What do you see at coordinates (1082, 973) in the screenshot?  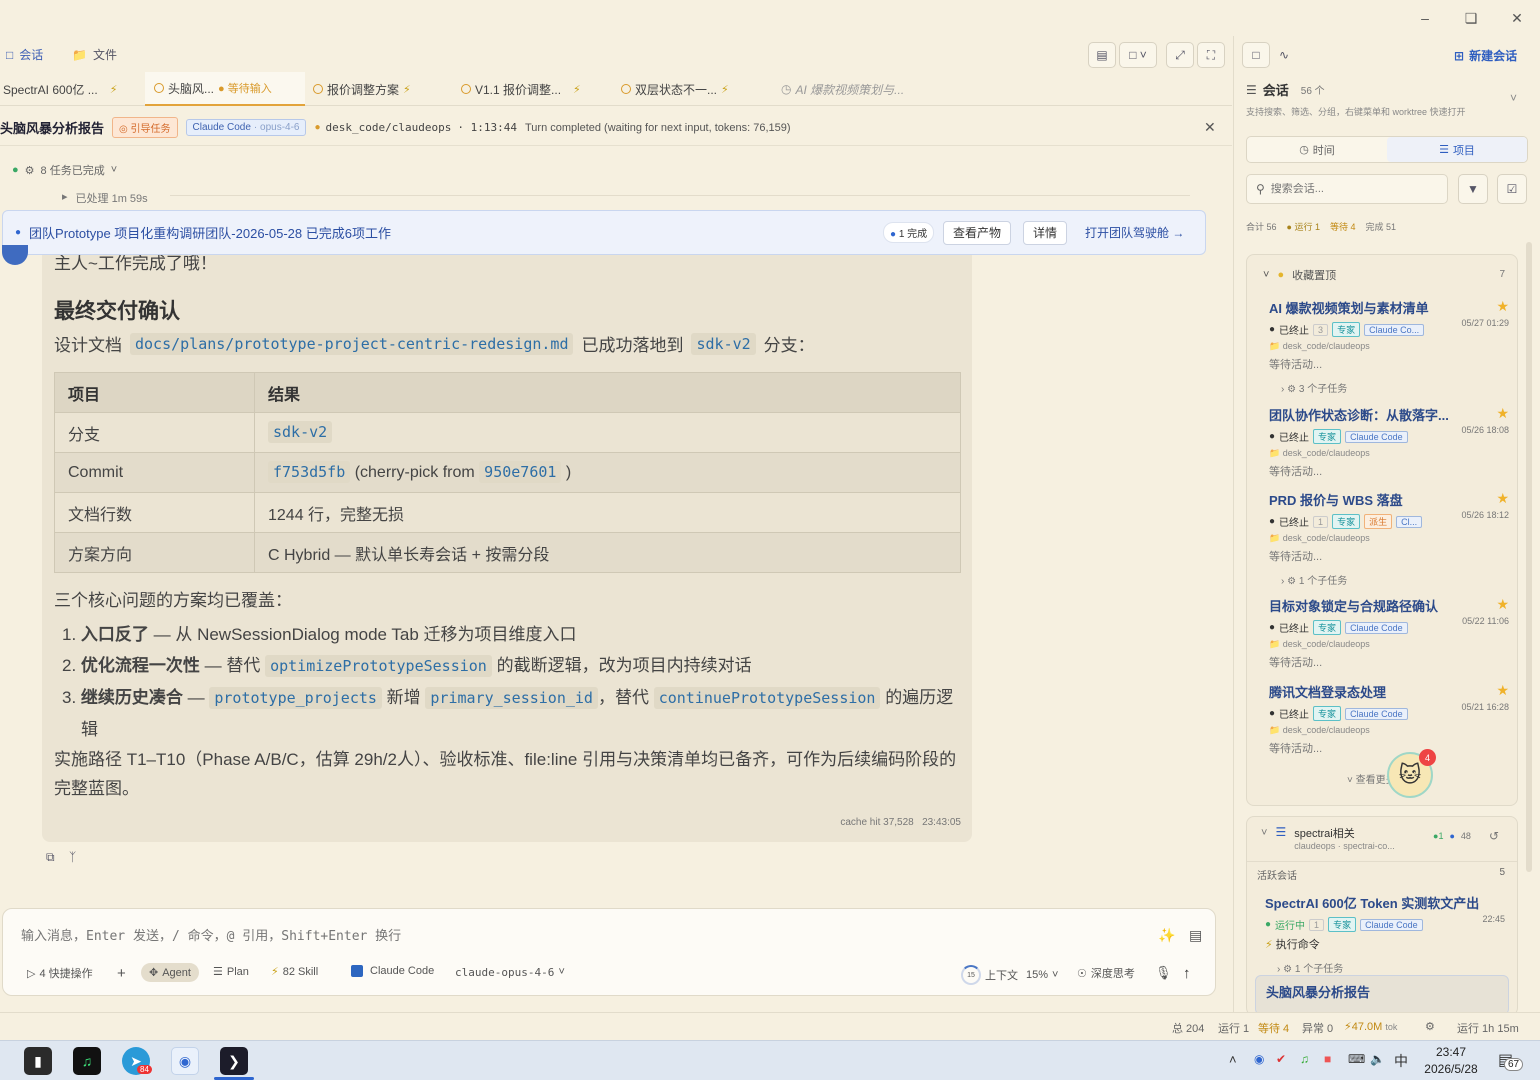 I see `think-icon: ☉` at bounding box center [1082, 973].